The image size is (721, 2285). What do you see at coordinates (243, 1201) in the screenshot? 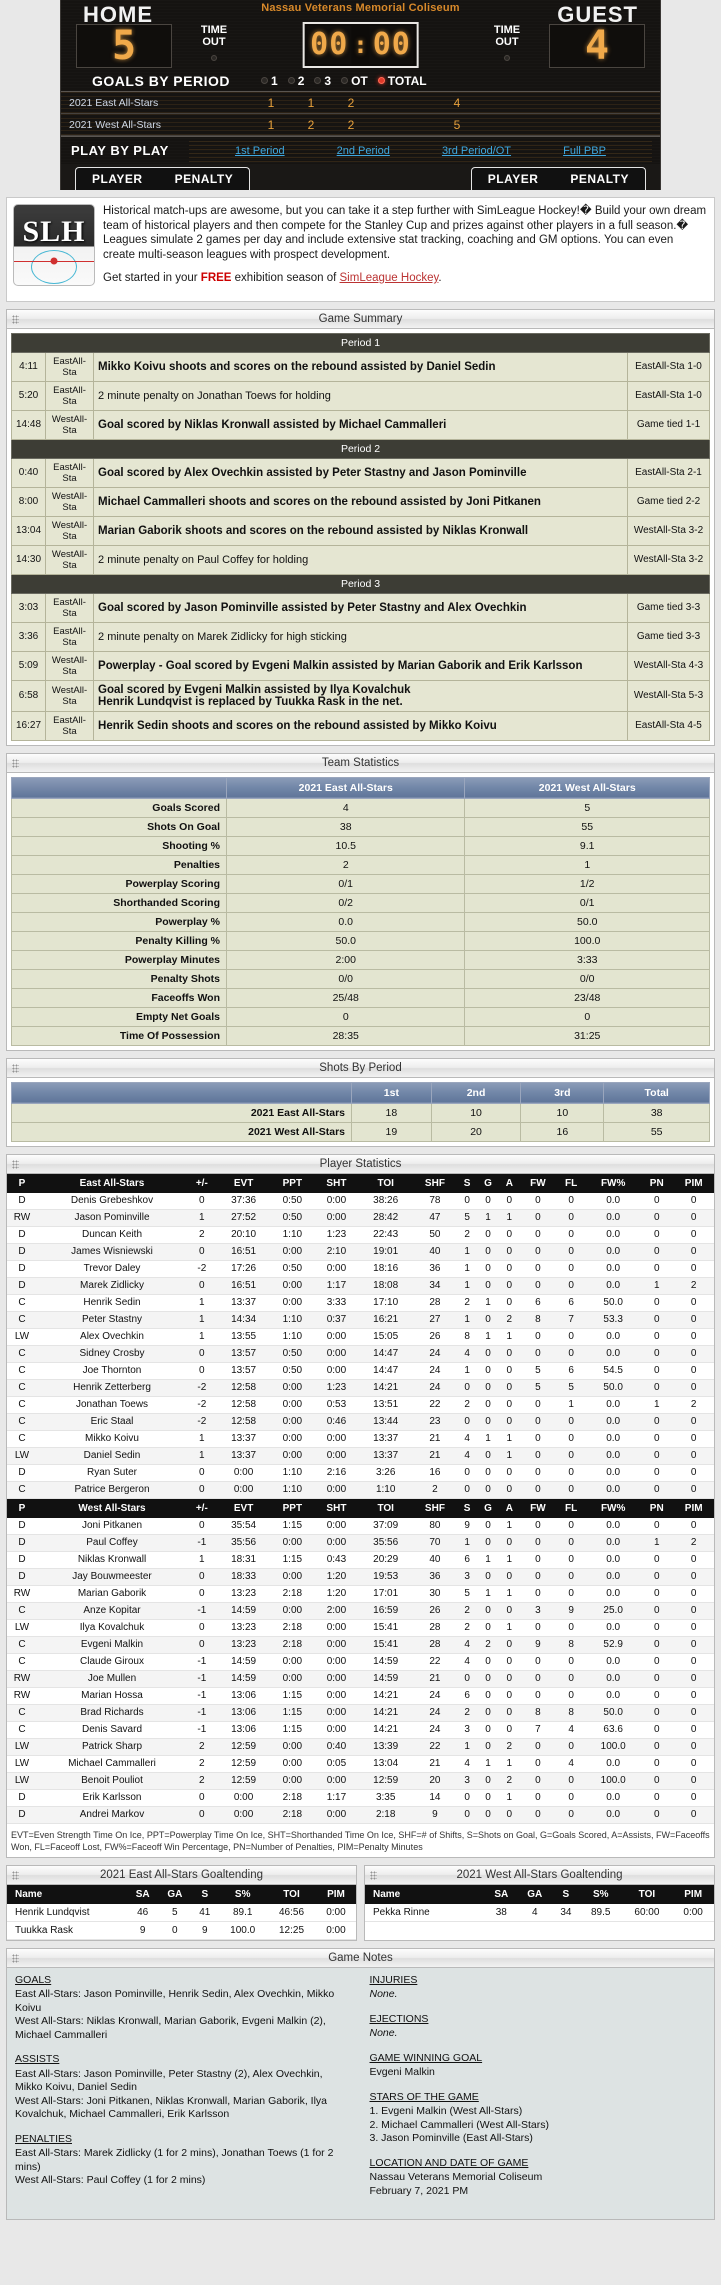
I see `player-evt: 37:36` at bounding box center [243, 1201].